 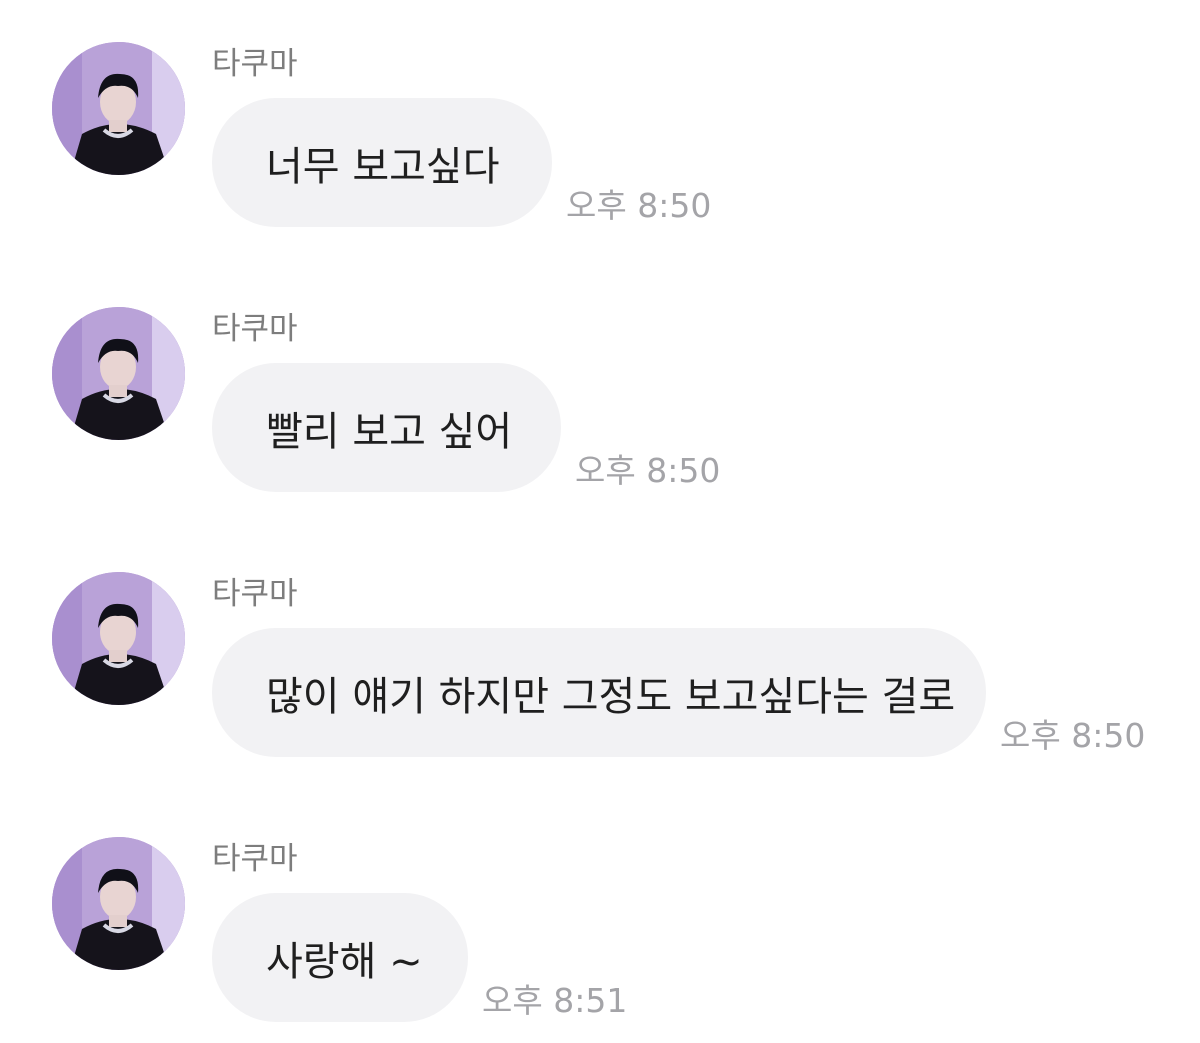 I want to click on message-bubble: 많이 얘기 하지만 그정도 보고싶다는 걸로, so click(x=599, y=692).